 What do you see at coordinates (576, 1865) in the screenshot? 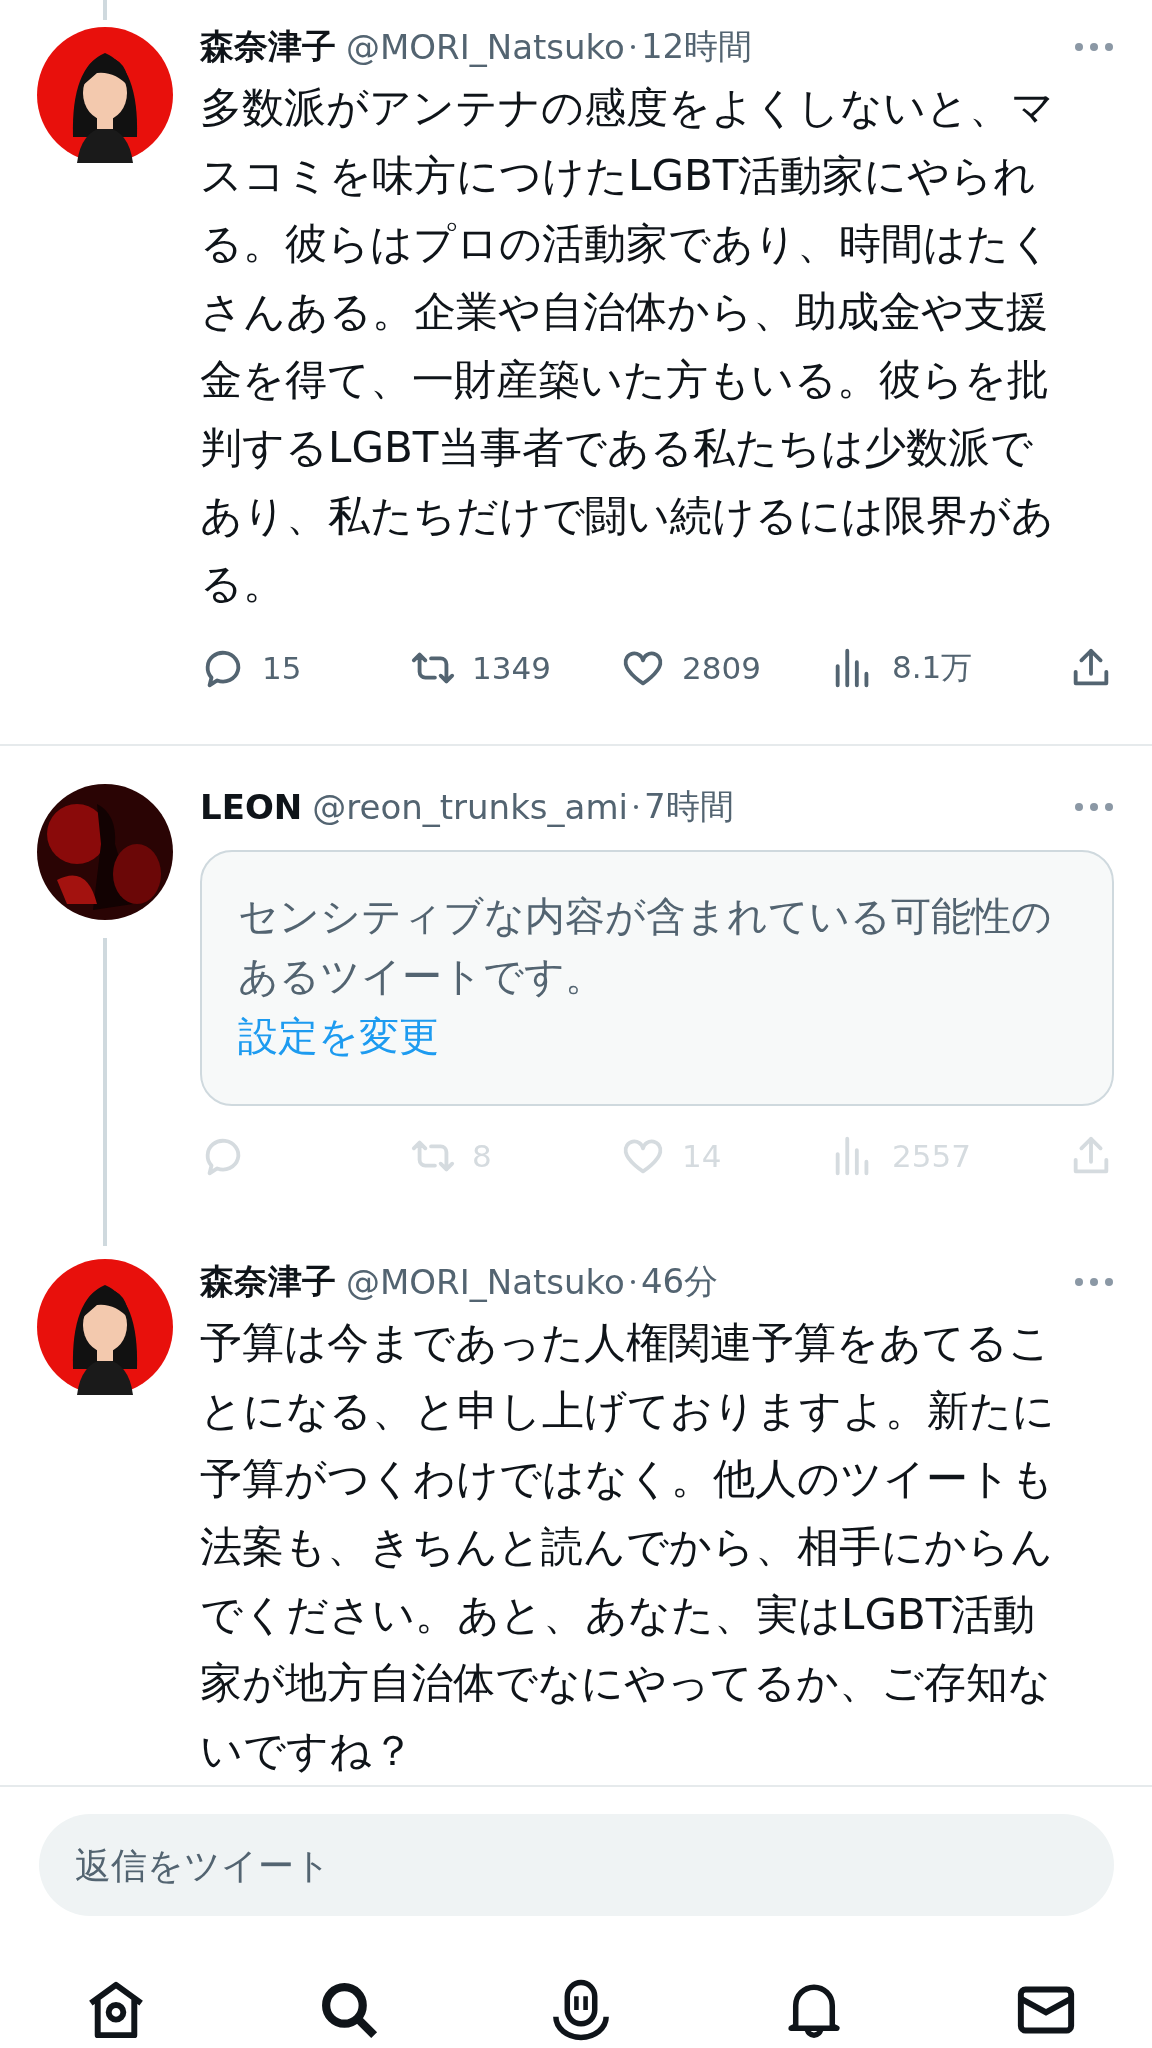
I see `reply-field: 返信をツイート` at bounding box center [576, 1865].